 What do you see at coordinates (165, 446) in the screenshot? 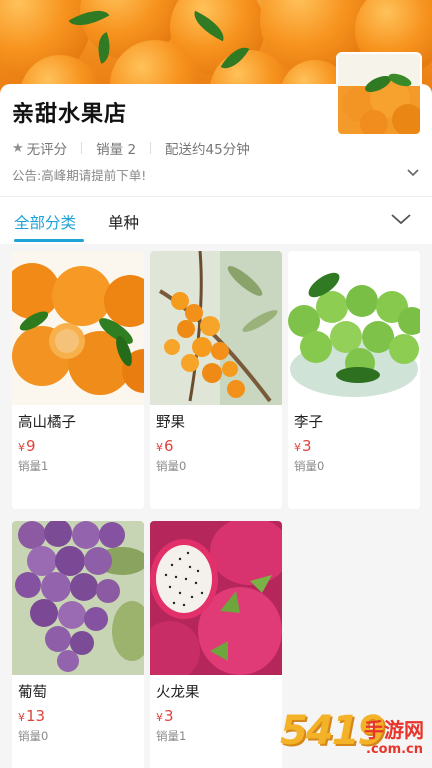
I see `product-price: ¥6` at bounding box center [165, 446].